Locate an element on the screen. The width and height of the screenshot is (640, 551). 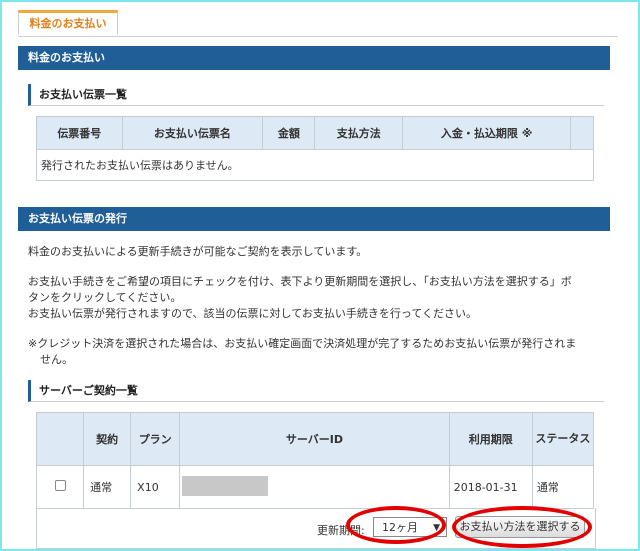
slip-col-method: 支払方法 is located at coordinates (359, 133).